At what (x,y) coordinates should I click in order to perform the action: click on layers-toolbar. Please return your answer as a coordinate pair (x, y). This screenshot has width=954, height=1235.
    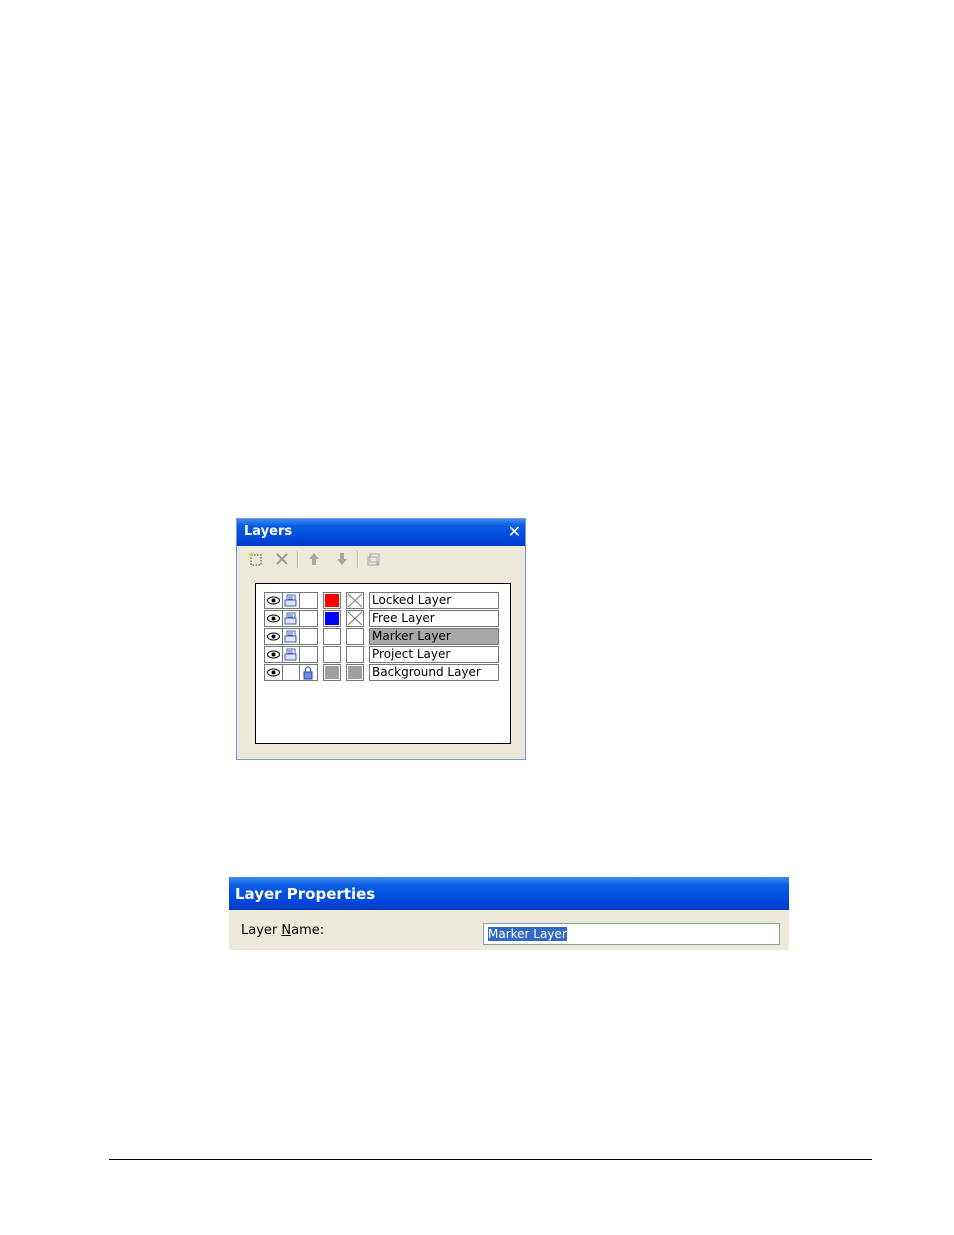
    Looking at the image, I should click on (378, 559).